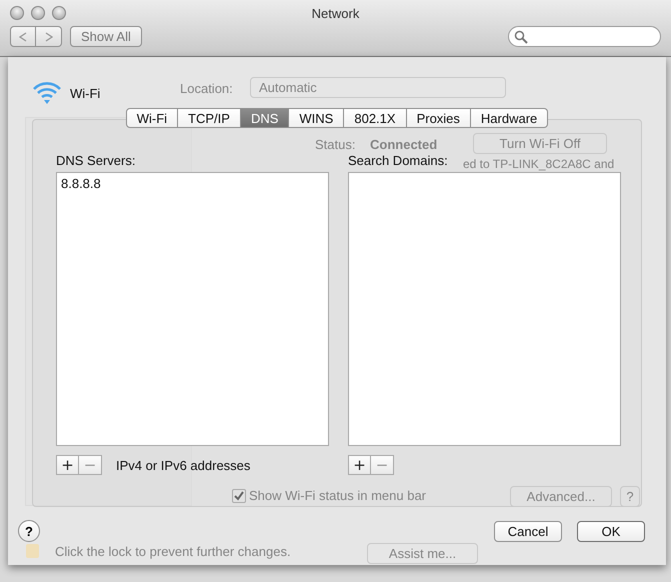 The height and width of the screenshot is (582, 671). I want to click on window-title: Network, so click(335, 13).